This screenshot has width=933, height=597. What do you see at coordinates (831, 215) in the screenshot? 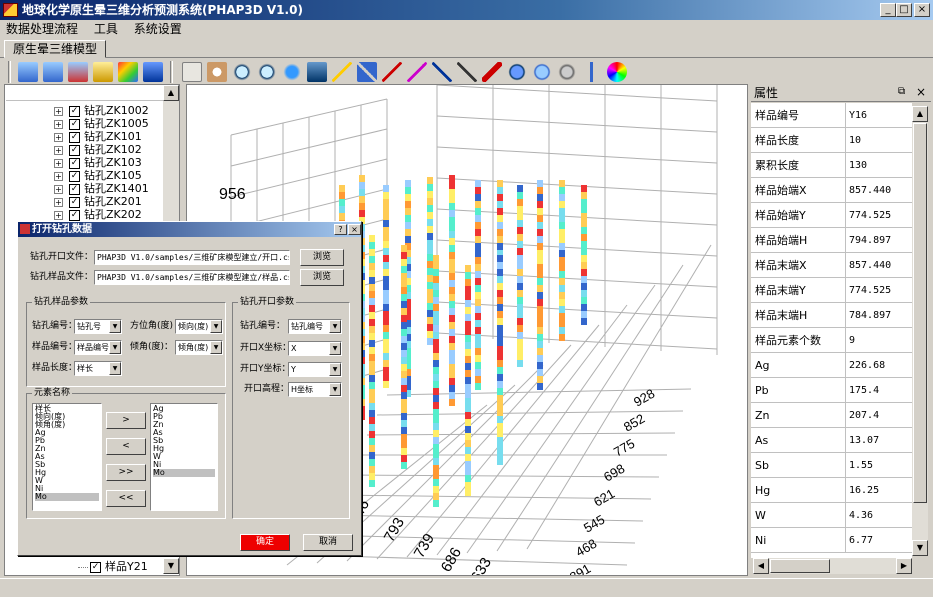
I see `property-row: 样品始端Y 774.525` at bounding box center [831, 215].